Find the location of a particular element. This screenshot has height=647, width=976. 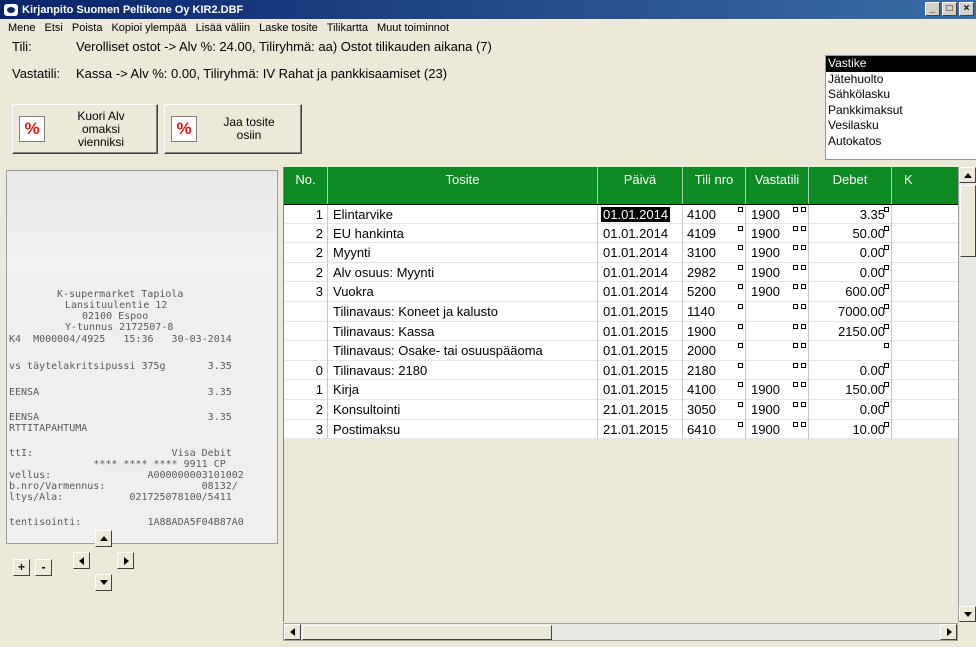

minimize-button: _ is located at coordinates (932, 9).